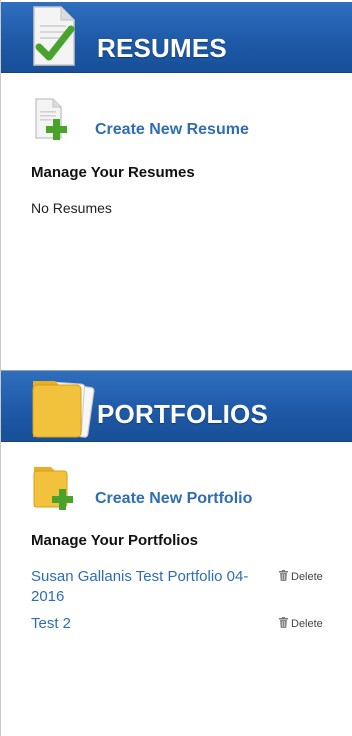 This screenshot has height=736, width=352. Describe the element at coordinates (113, 172) in the screenshot. I see `manage-resumes-heading: Manage Your Resumes` at that location.